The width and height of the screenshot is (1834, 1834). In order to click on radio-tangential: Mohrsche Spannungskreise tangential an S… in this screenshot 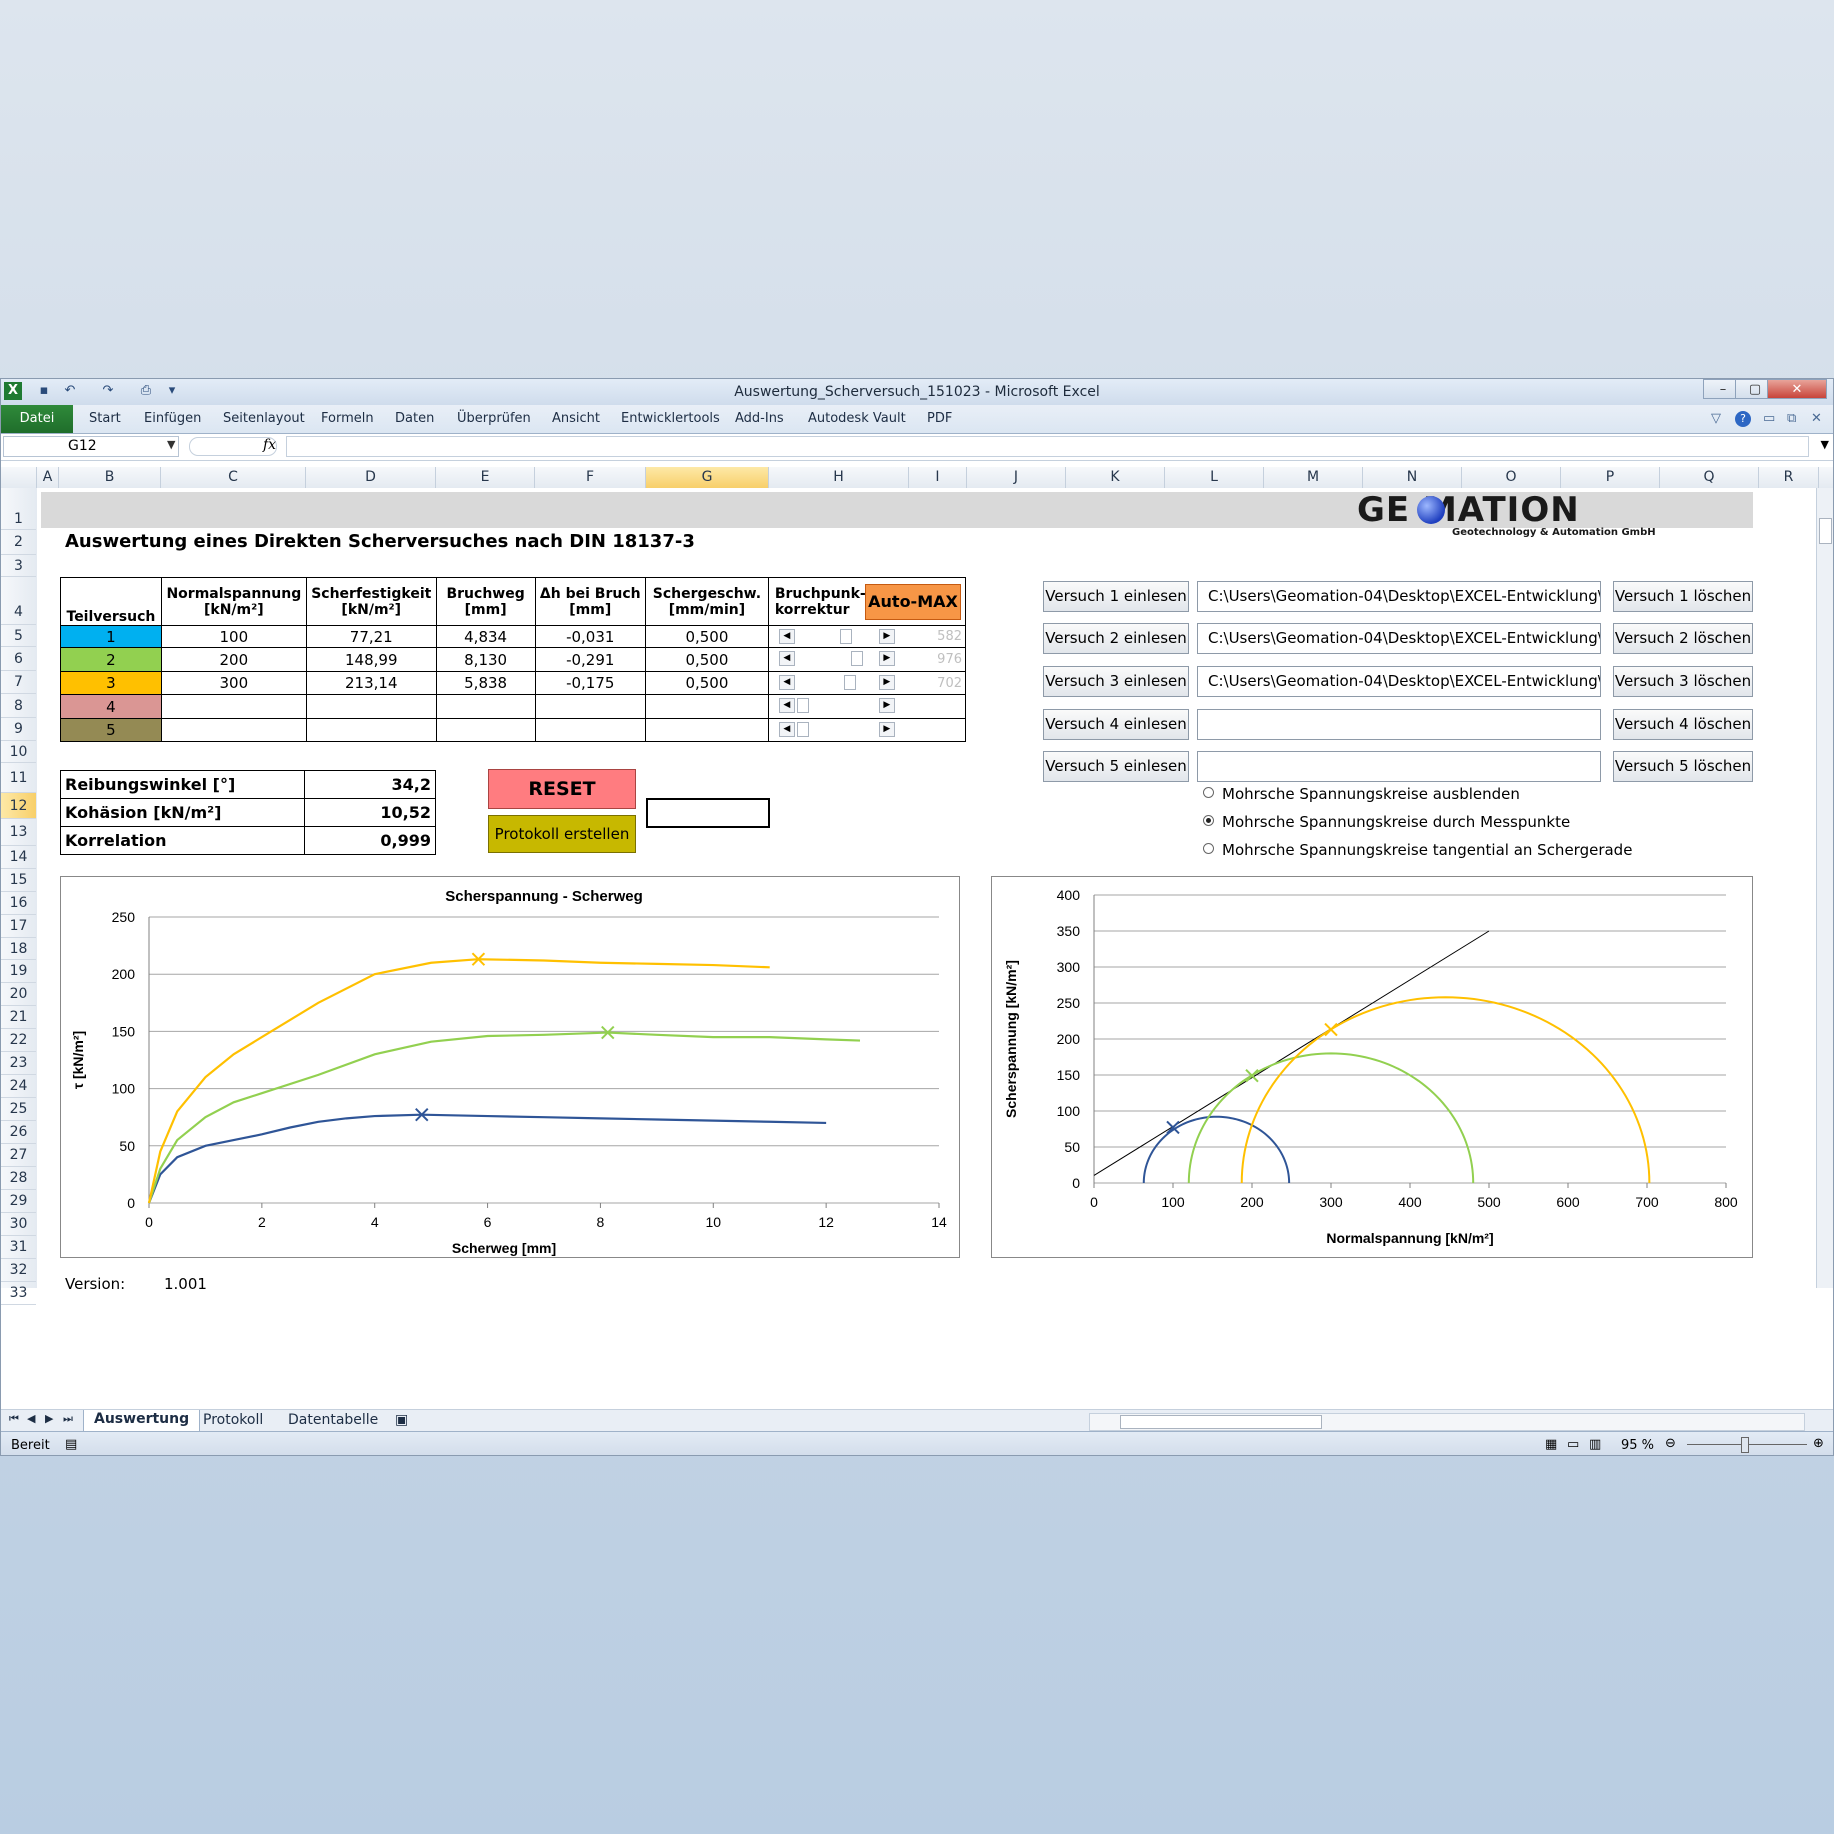, I will do `click(1417, 850)`.